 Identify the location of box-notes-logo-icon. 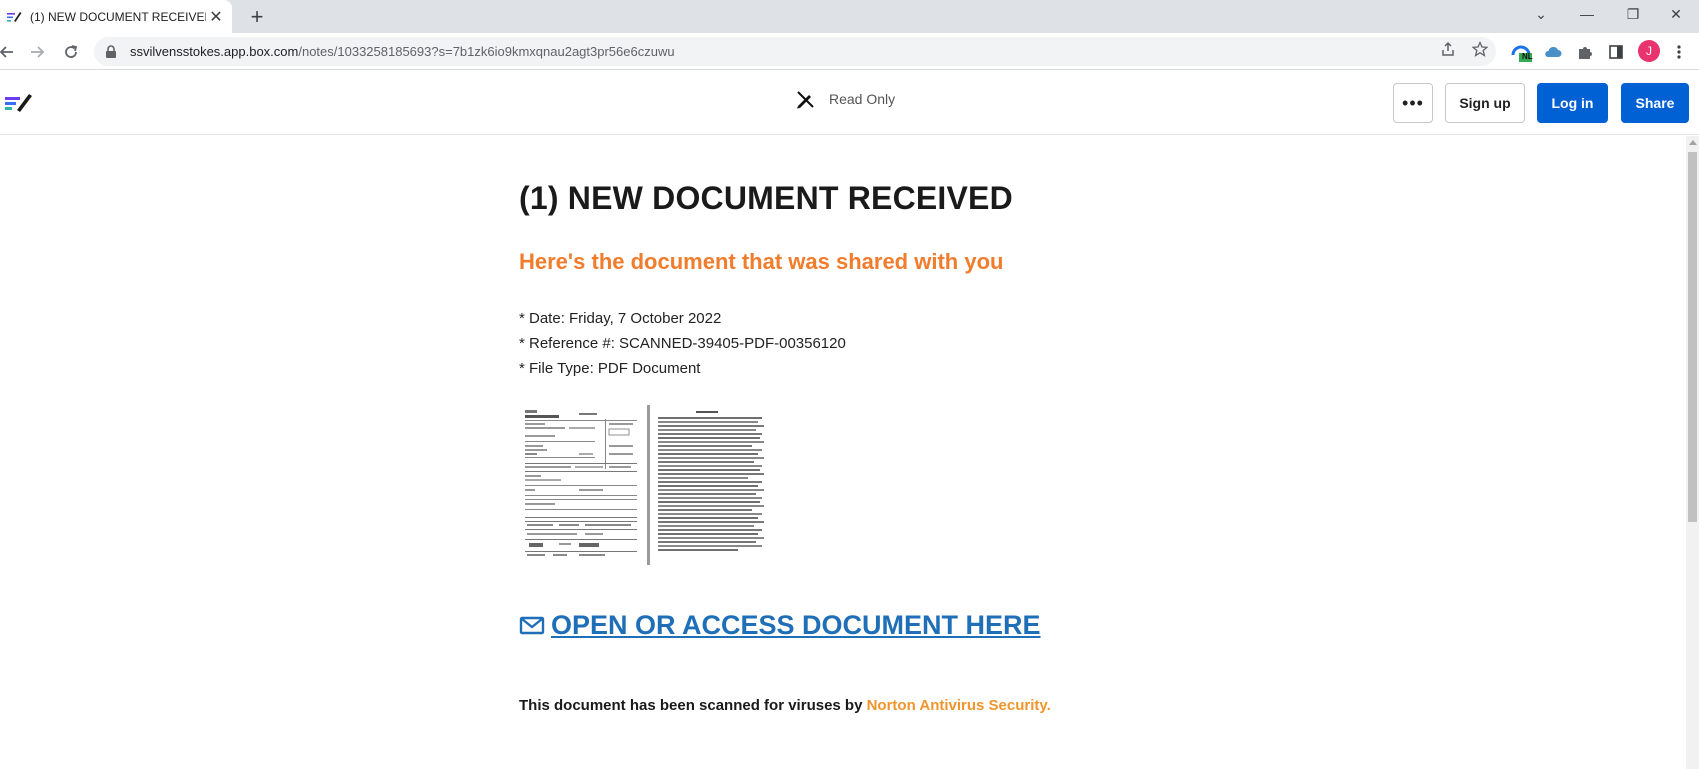
(19, 103).